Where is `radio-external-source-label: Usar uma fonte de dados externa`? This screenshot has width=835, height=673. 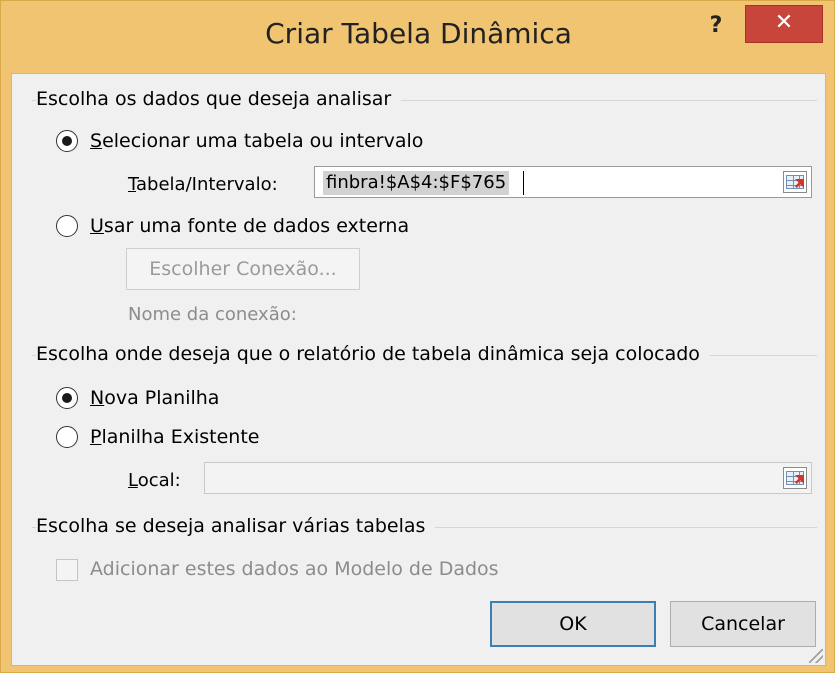 radio-external-source-label: Usar uma fonte de dados externa is located at coordinates (249, 226).